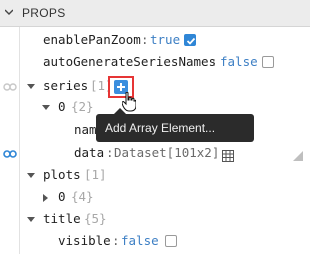 This screenshot has height=255, width=320. Describe the element at coordinates (82, 106) in the screenshot. I see `prop-count: {2}` at that location.